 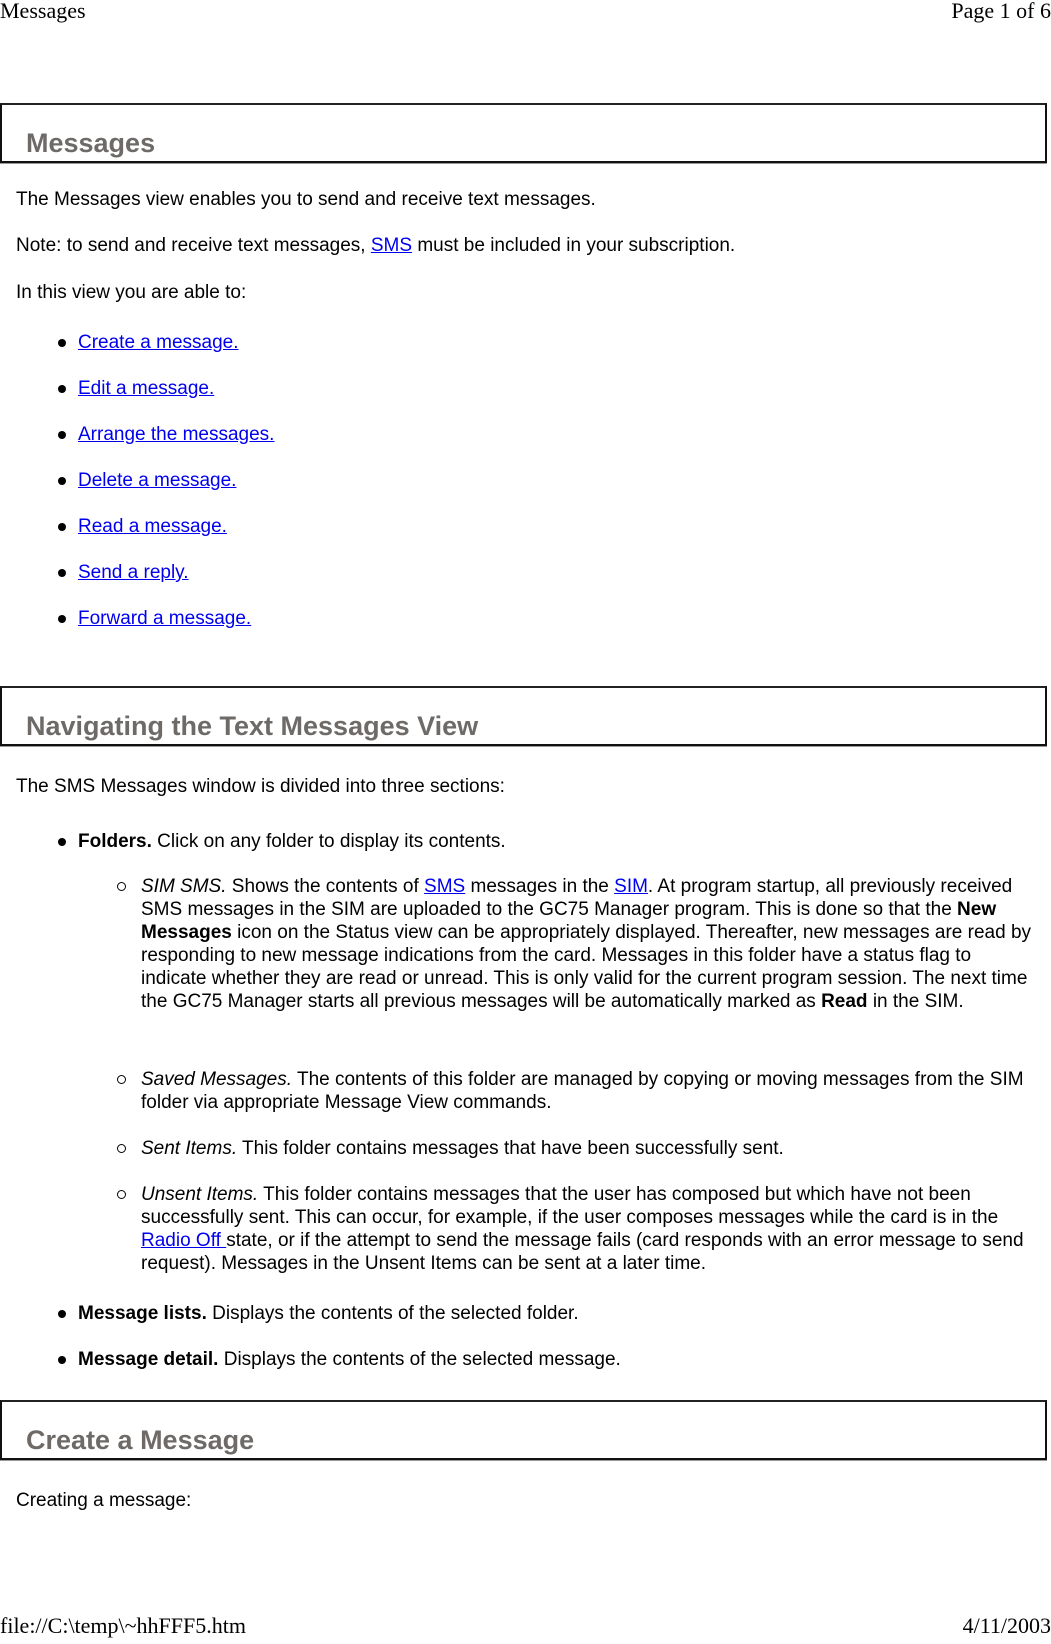 What do you see at coordinates (525, 12) in the screenshot?
I see `print-header: Messages Page 1 of 6` at bounding box center [525, 12].